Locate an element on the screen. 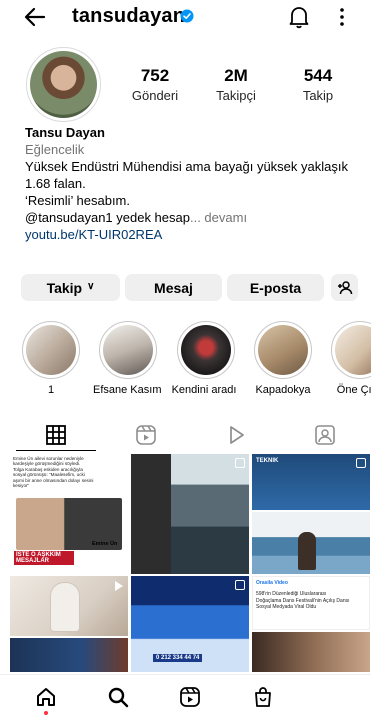  suggest-people-button is located at coordinates (344, 287).